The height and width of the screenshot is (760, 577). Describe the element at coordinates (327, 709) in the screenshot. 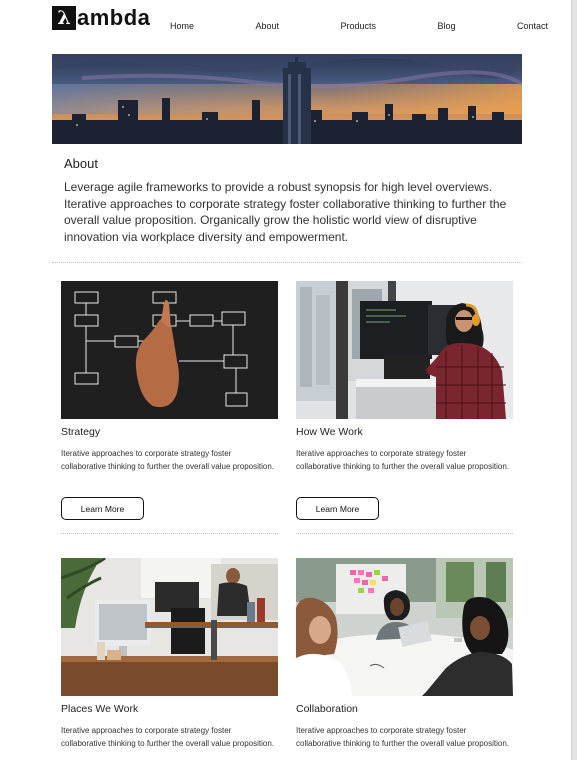

I see `card-title: Collaboration` at that location.